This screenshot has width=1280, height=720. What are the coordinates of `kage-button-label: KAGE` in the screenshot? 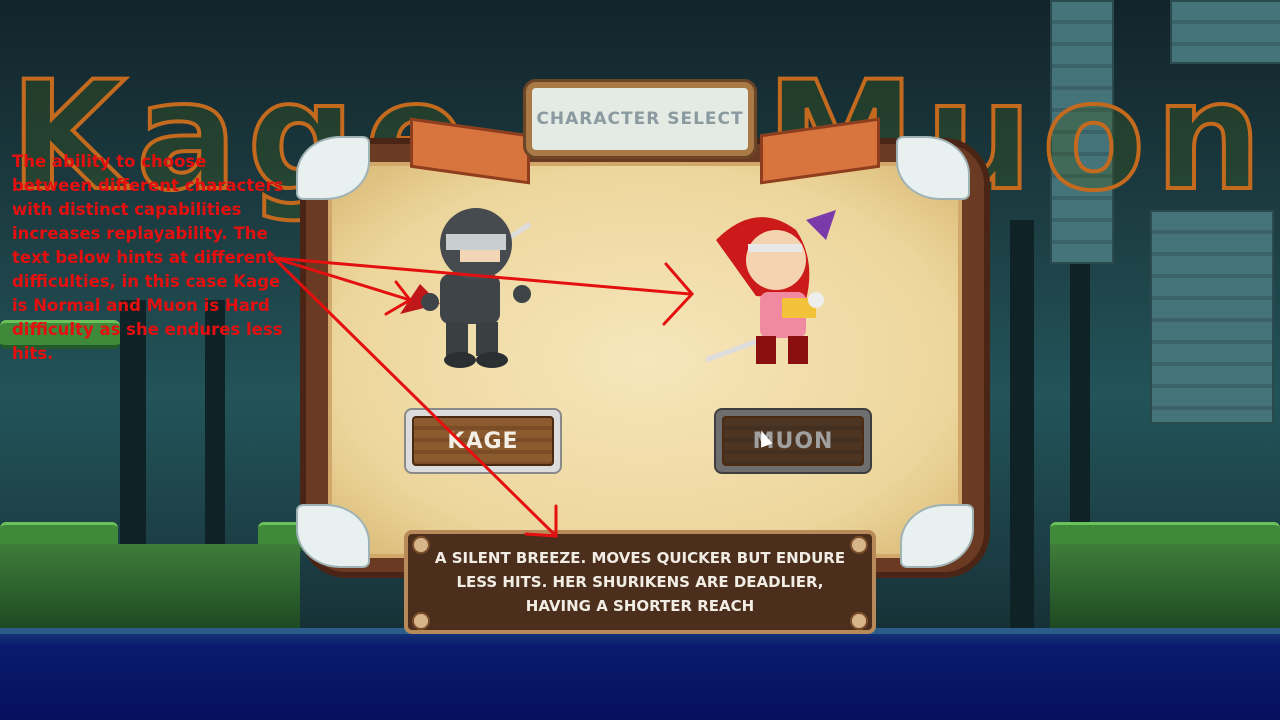 It's located at (483, 441).